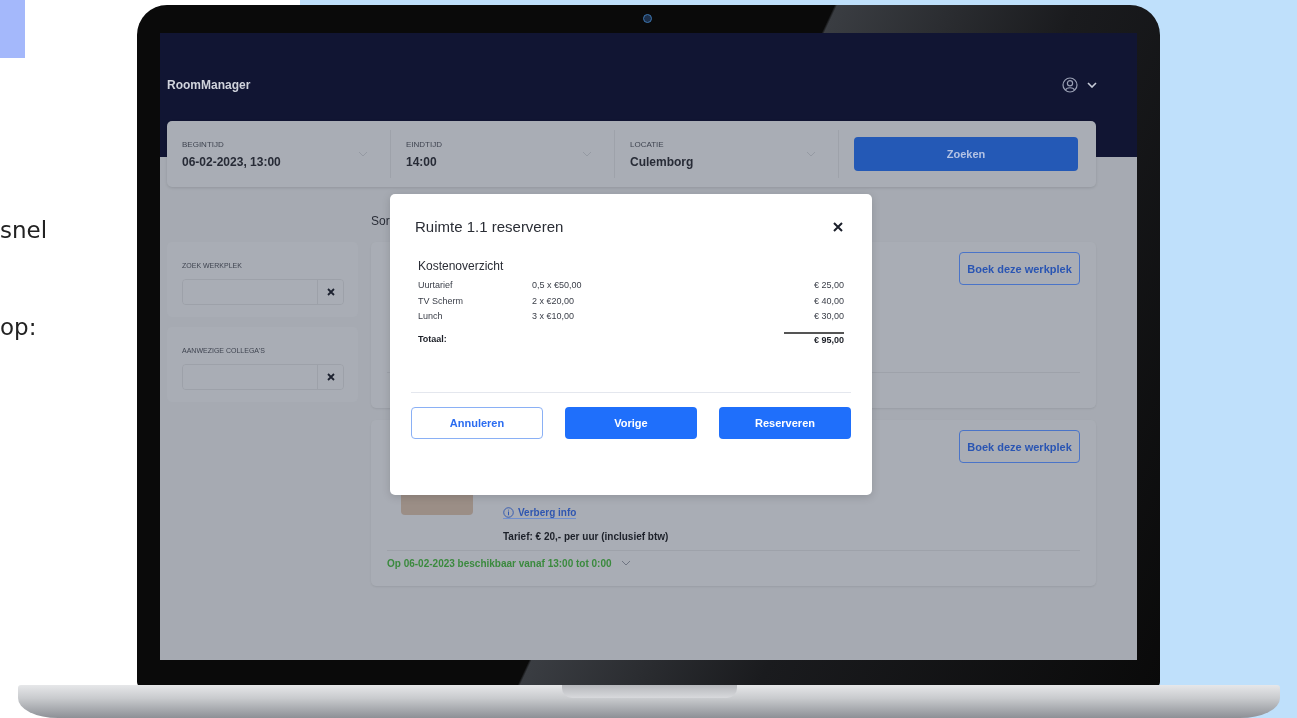  I want to click on price-text: Tarief: € 20,- per uur (inclusief btw), so click(586, 536).